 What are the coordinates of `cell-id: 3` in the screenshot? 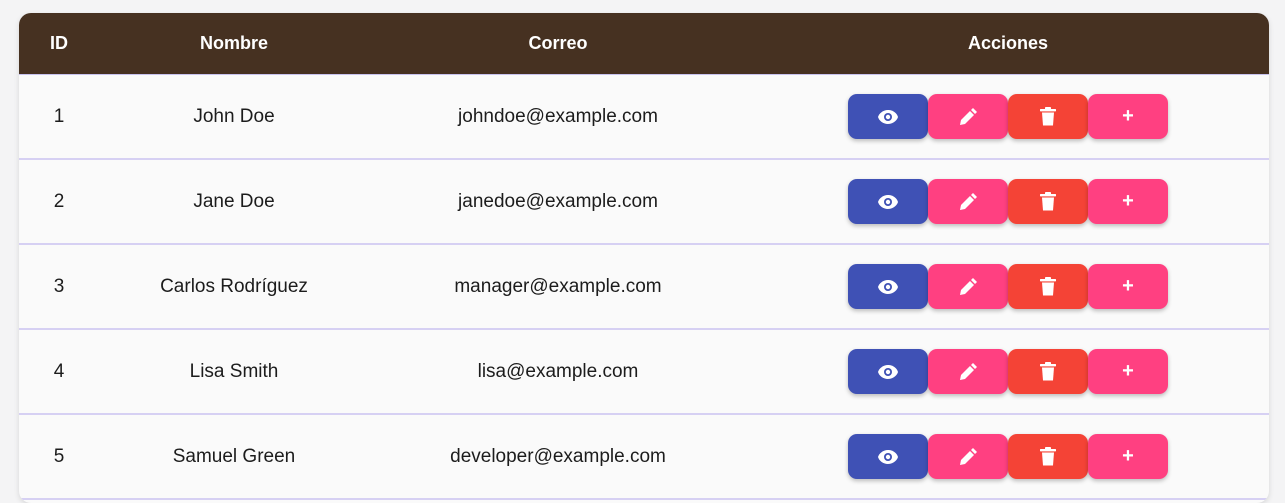 It's located at (59, 286).